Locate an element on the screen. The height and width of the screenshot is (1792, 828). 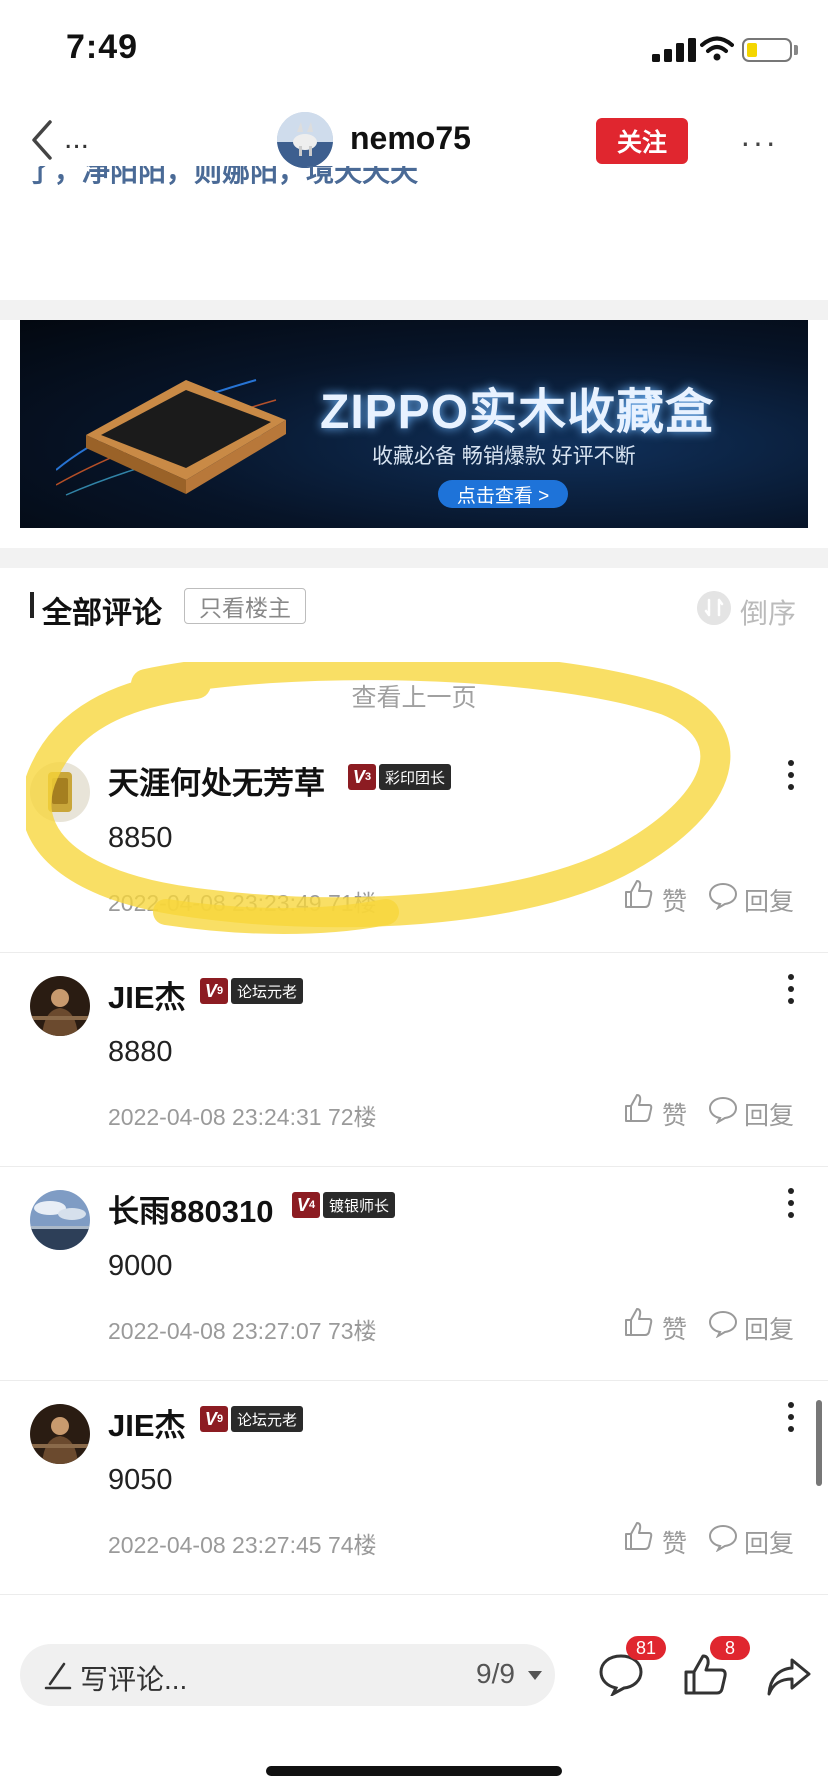
level-badge: V3 is located at coordinates (362, 777).